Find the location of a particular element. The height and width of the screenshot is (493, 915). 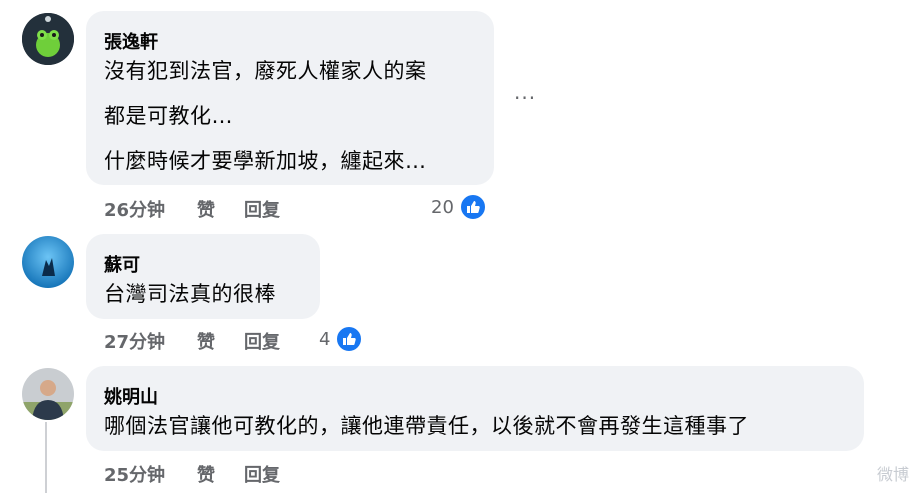

person-avatar-icon is located at coordinates (48, 394).